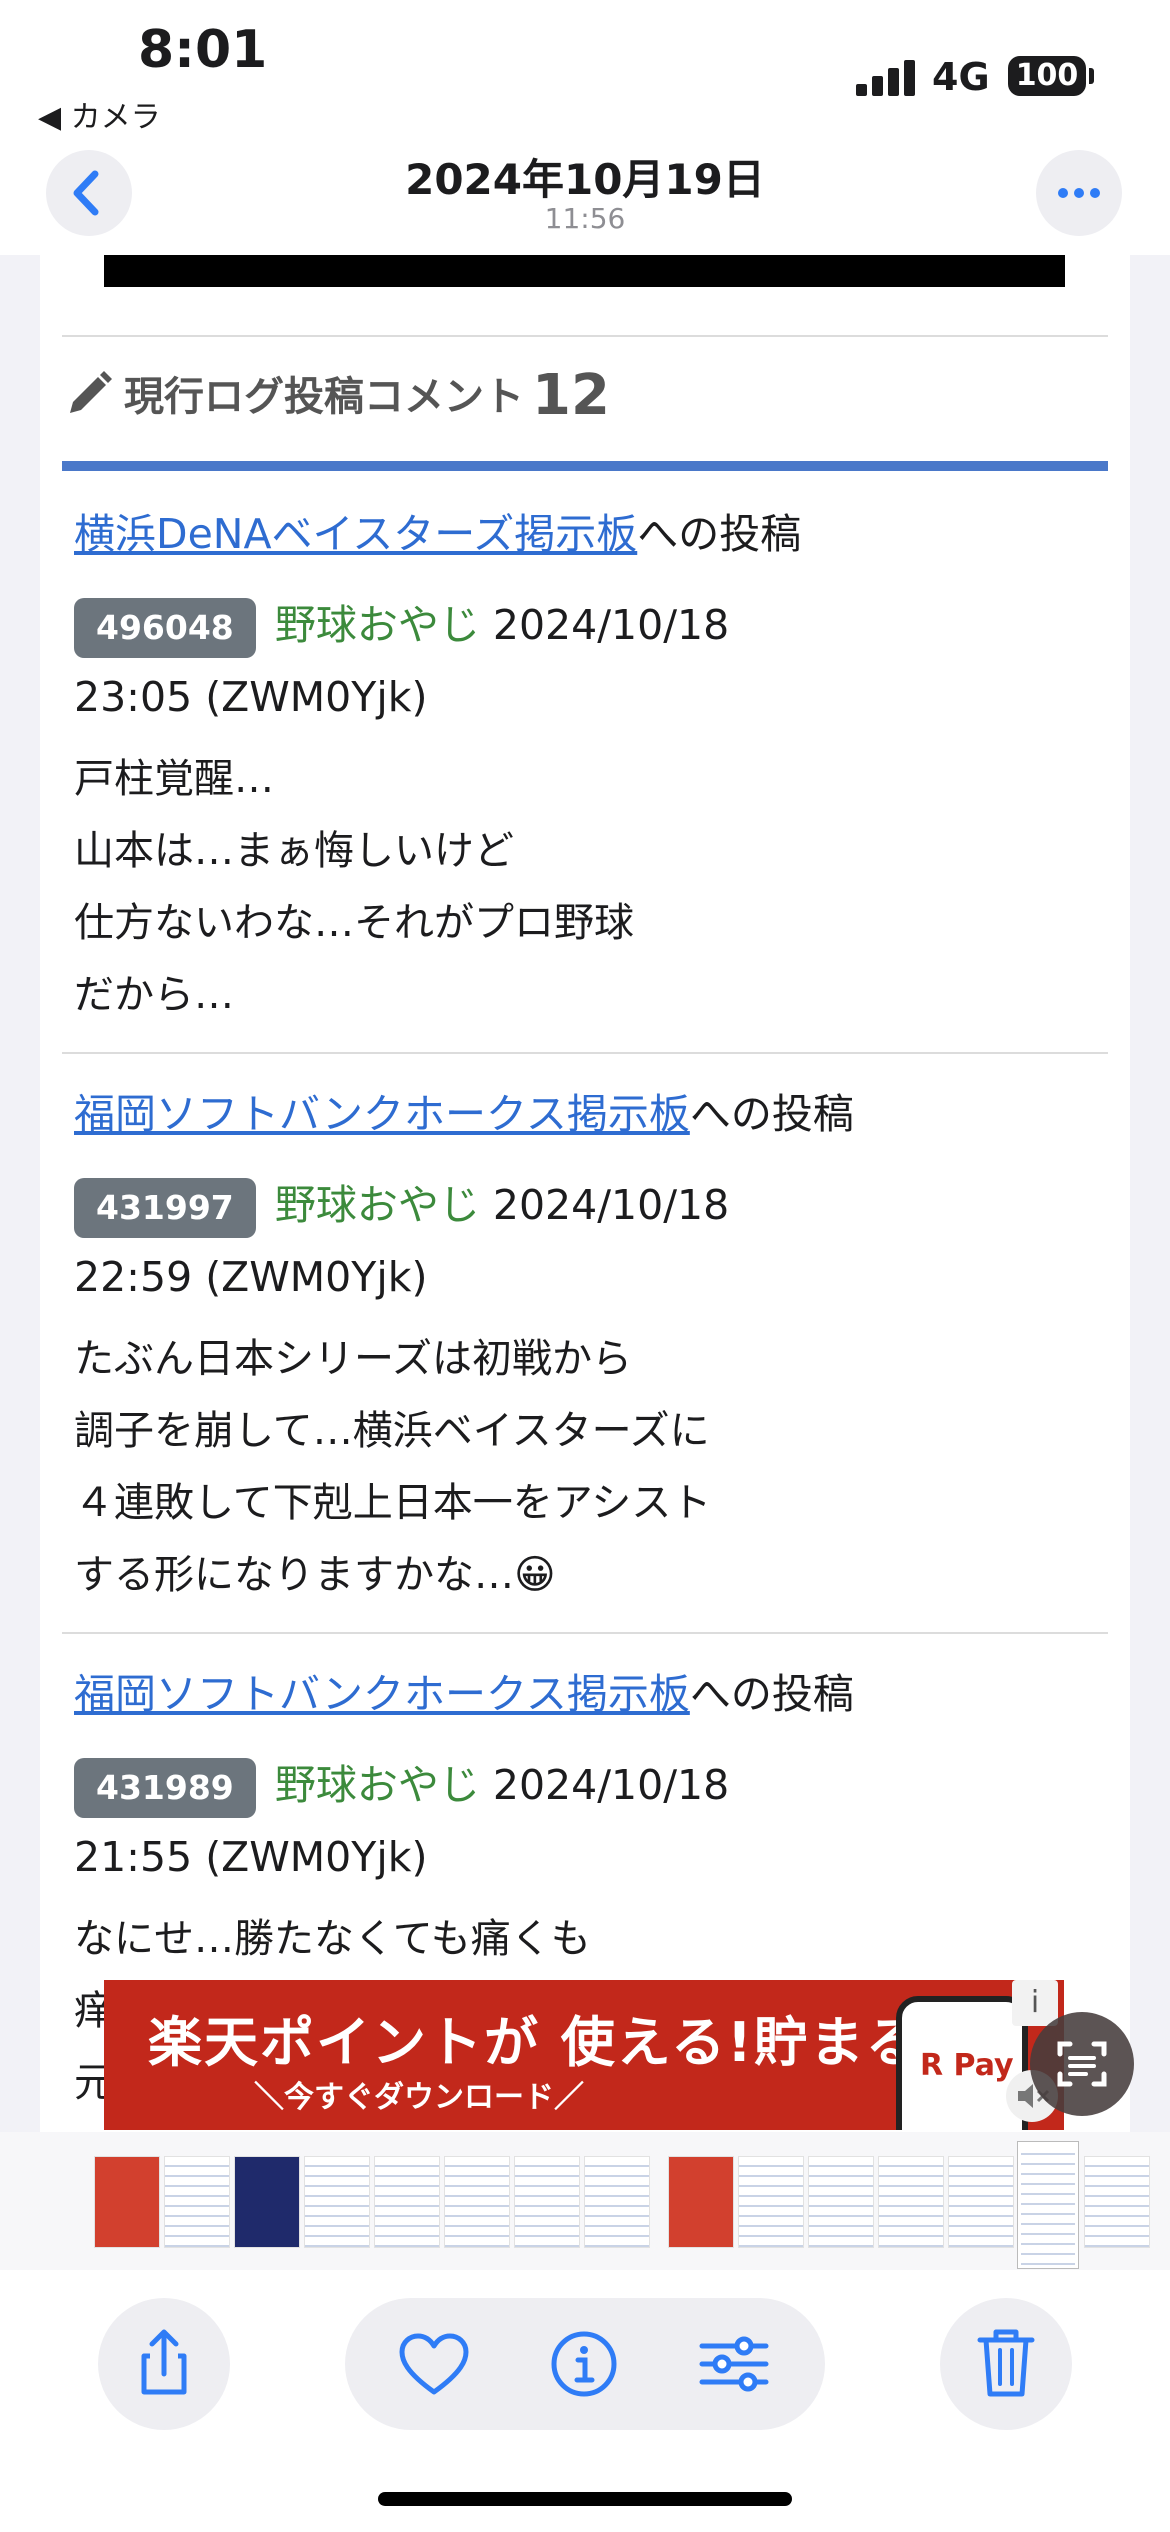 This screenshot has height=2532, width=1170. I want to click on ad-banner: 楽天ポイントが 使える!貯まる! ＼今すぐダウンロード／ R Pay, so click(584, 2055).